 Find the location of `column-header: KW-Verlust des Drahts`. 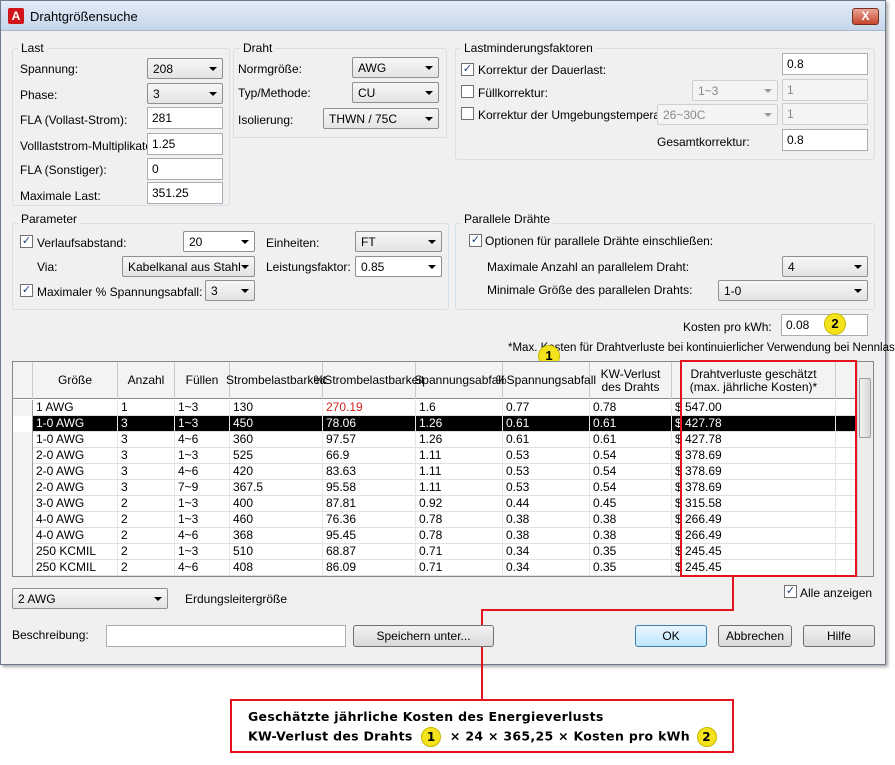

column-header: KW-Verlust des Drahts is located at coordinates (631, 380).